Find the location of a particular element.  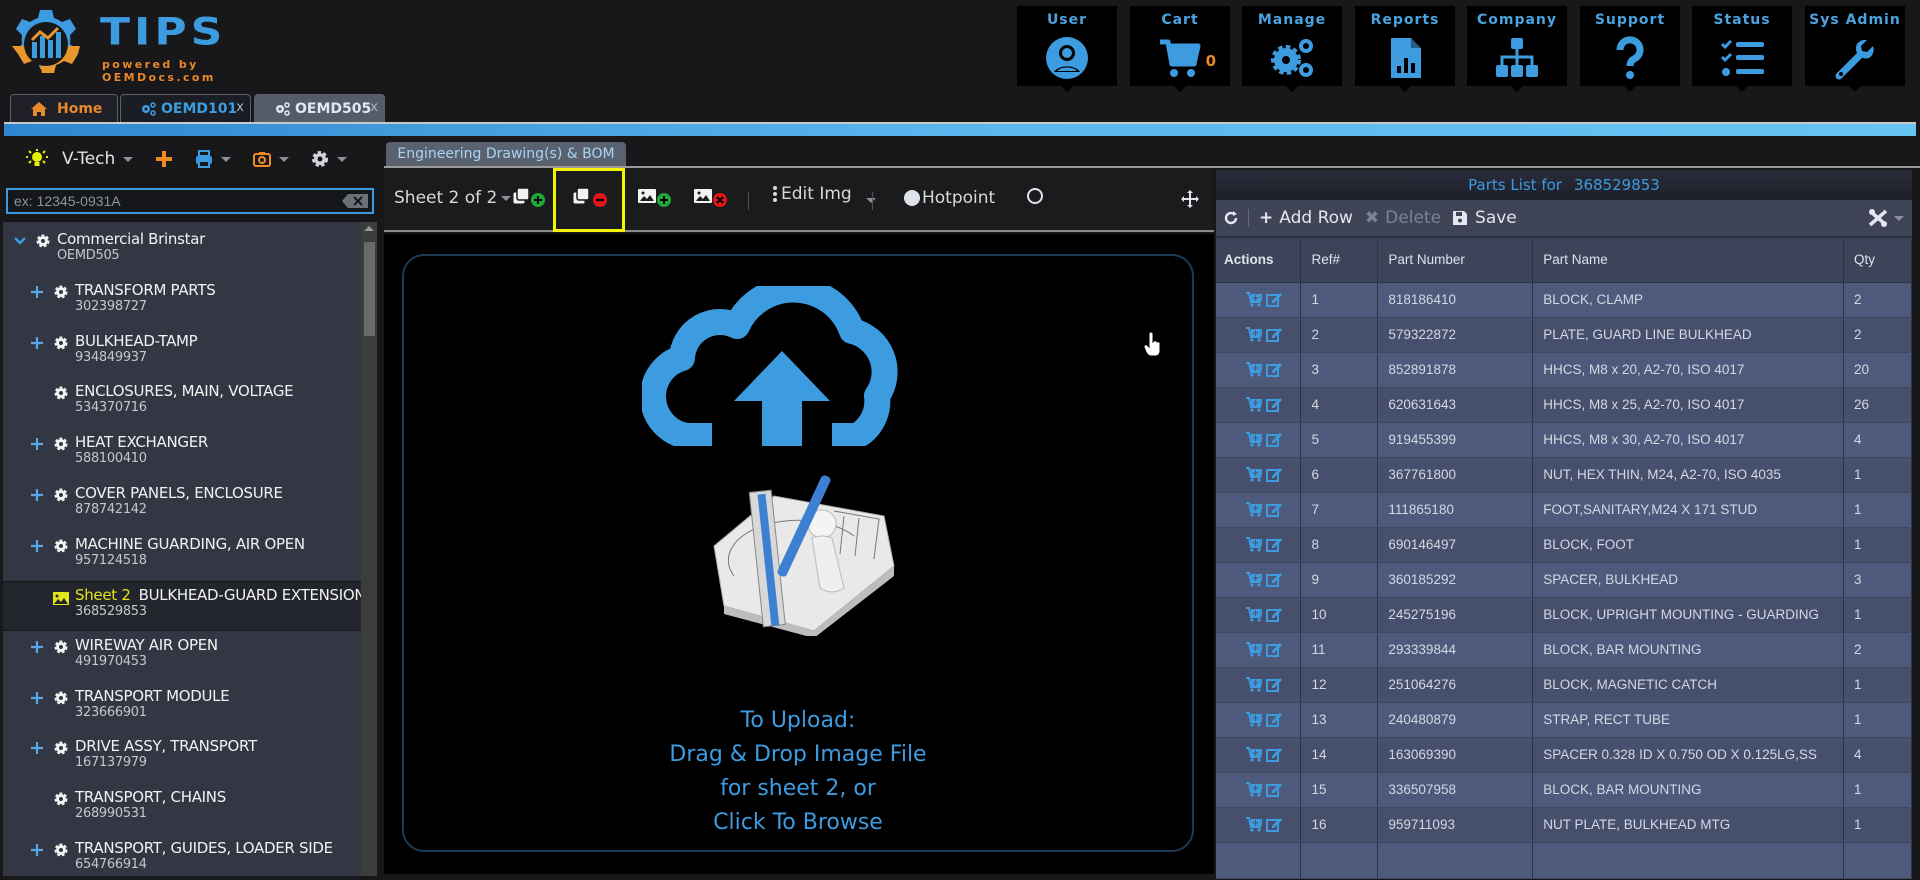

tab-engineering-drawings: Engineering Drawing(s) & BOM is located at coordinates (506, 154).